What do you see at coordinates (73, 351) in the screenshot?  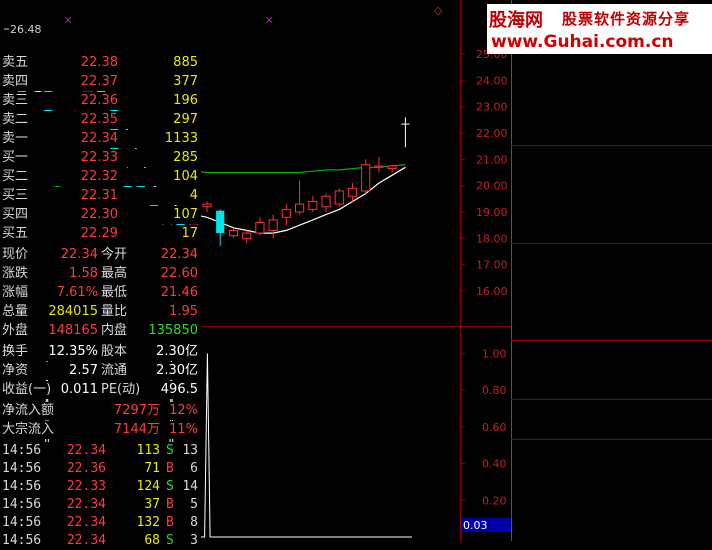 I see `fundamental-value: 12.35%` at bounding box center [73, 351].